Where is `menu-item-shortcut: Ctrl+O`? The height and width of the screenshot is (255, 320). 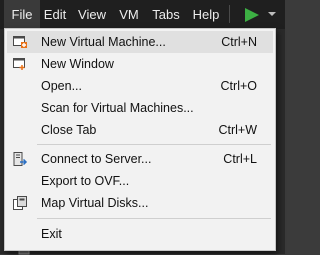 menu-item-shortcut: Ctrl+O is located at coordinates (238, 86).